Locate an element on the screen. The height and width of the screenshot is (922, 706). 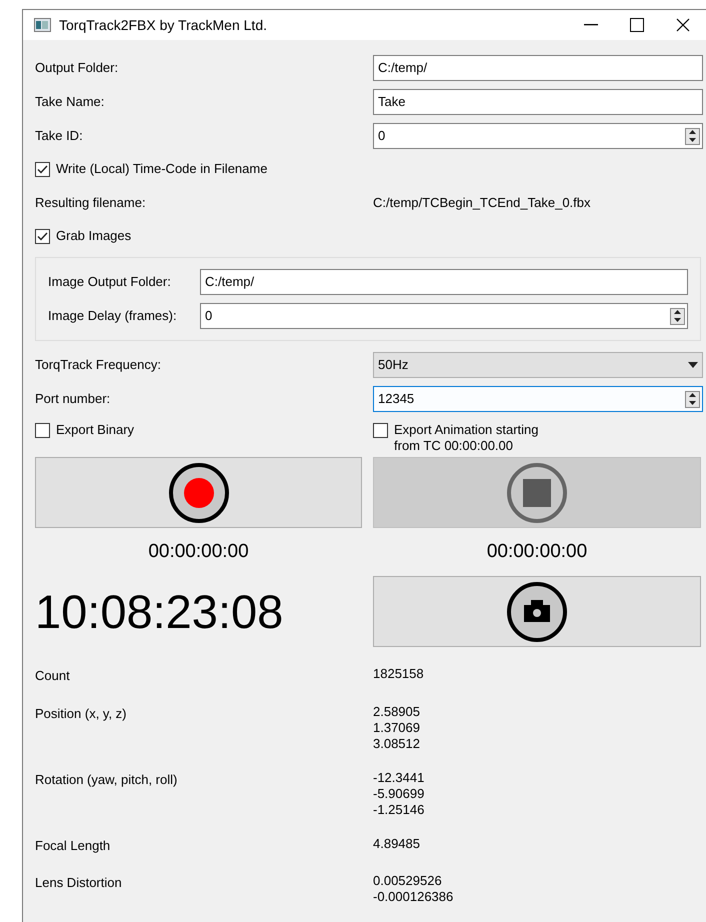
current-timecode: 10:08:23:08 is located at coordinates (159, 611).